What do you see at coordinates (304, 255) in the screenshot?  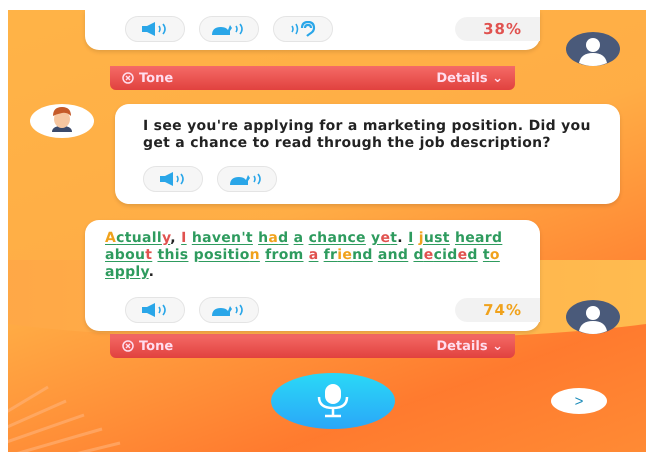 I see `transcript-text: Actually, I haven't had a chance yet. I just heard about this position from a friend and decided to apply.` at bounding box center [304, 255].